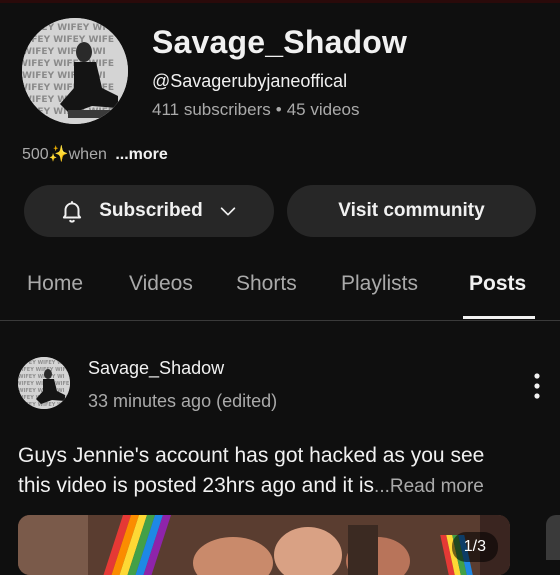  Describe the element at coordinates (161, 284) in the screenshot. I see `tab-videos: Videos` at that location.